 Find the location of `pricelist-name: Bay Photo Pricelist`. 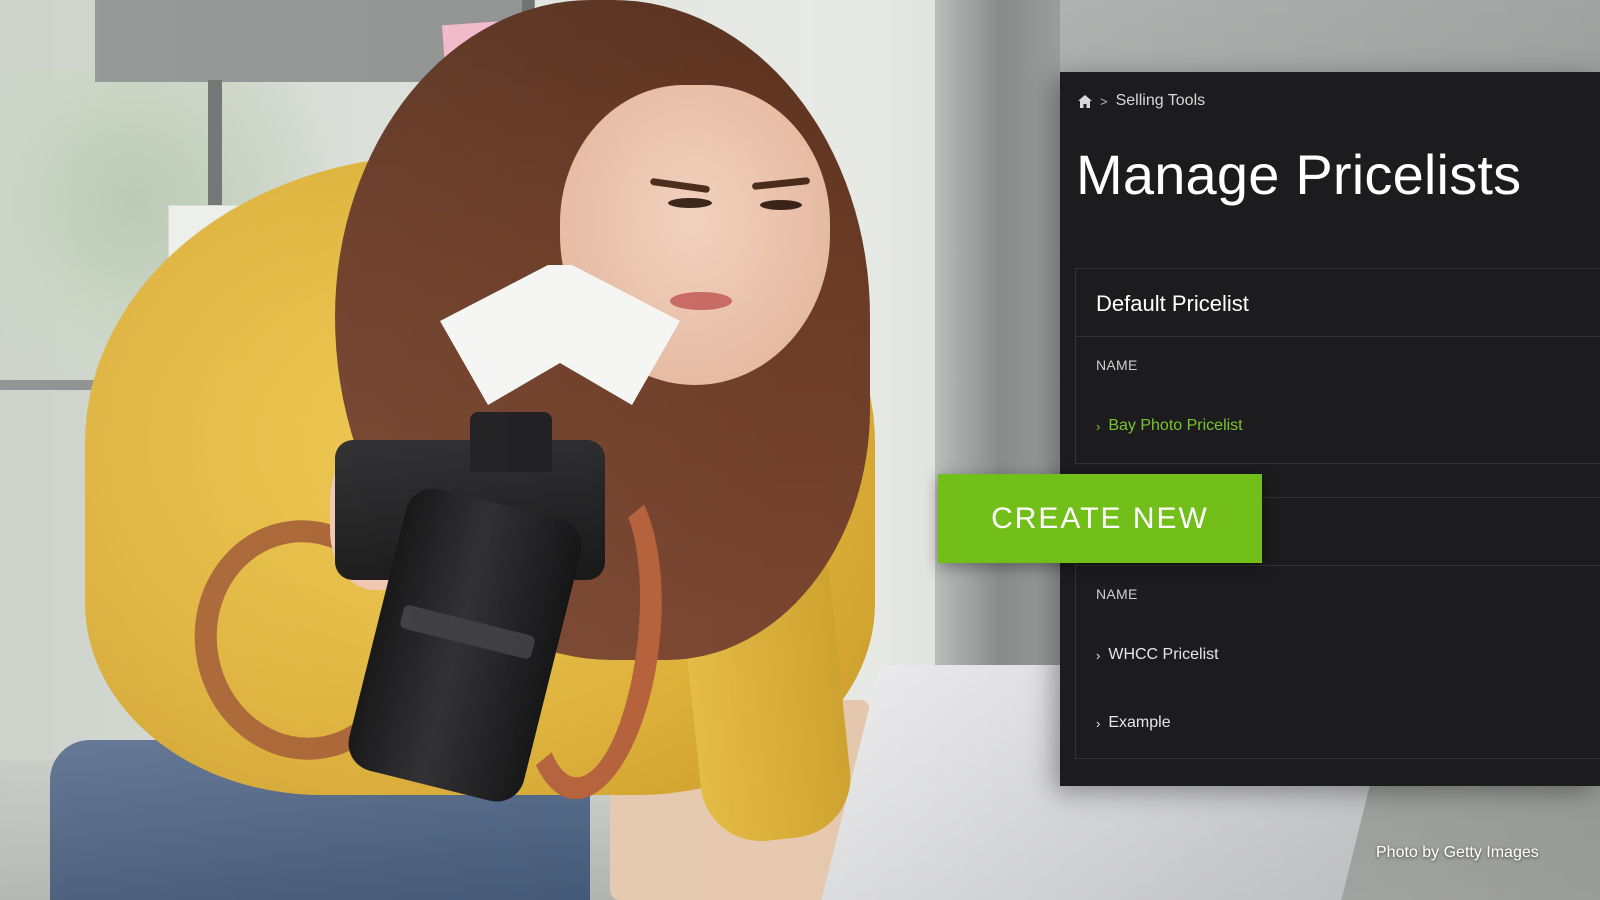

pricelist-name: Bay Photo Pricelist is located at coordinates (1175, 425).